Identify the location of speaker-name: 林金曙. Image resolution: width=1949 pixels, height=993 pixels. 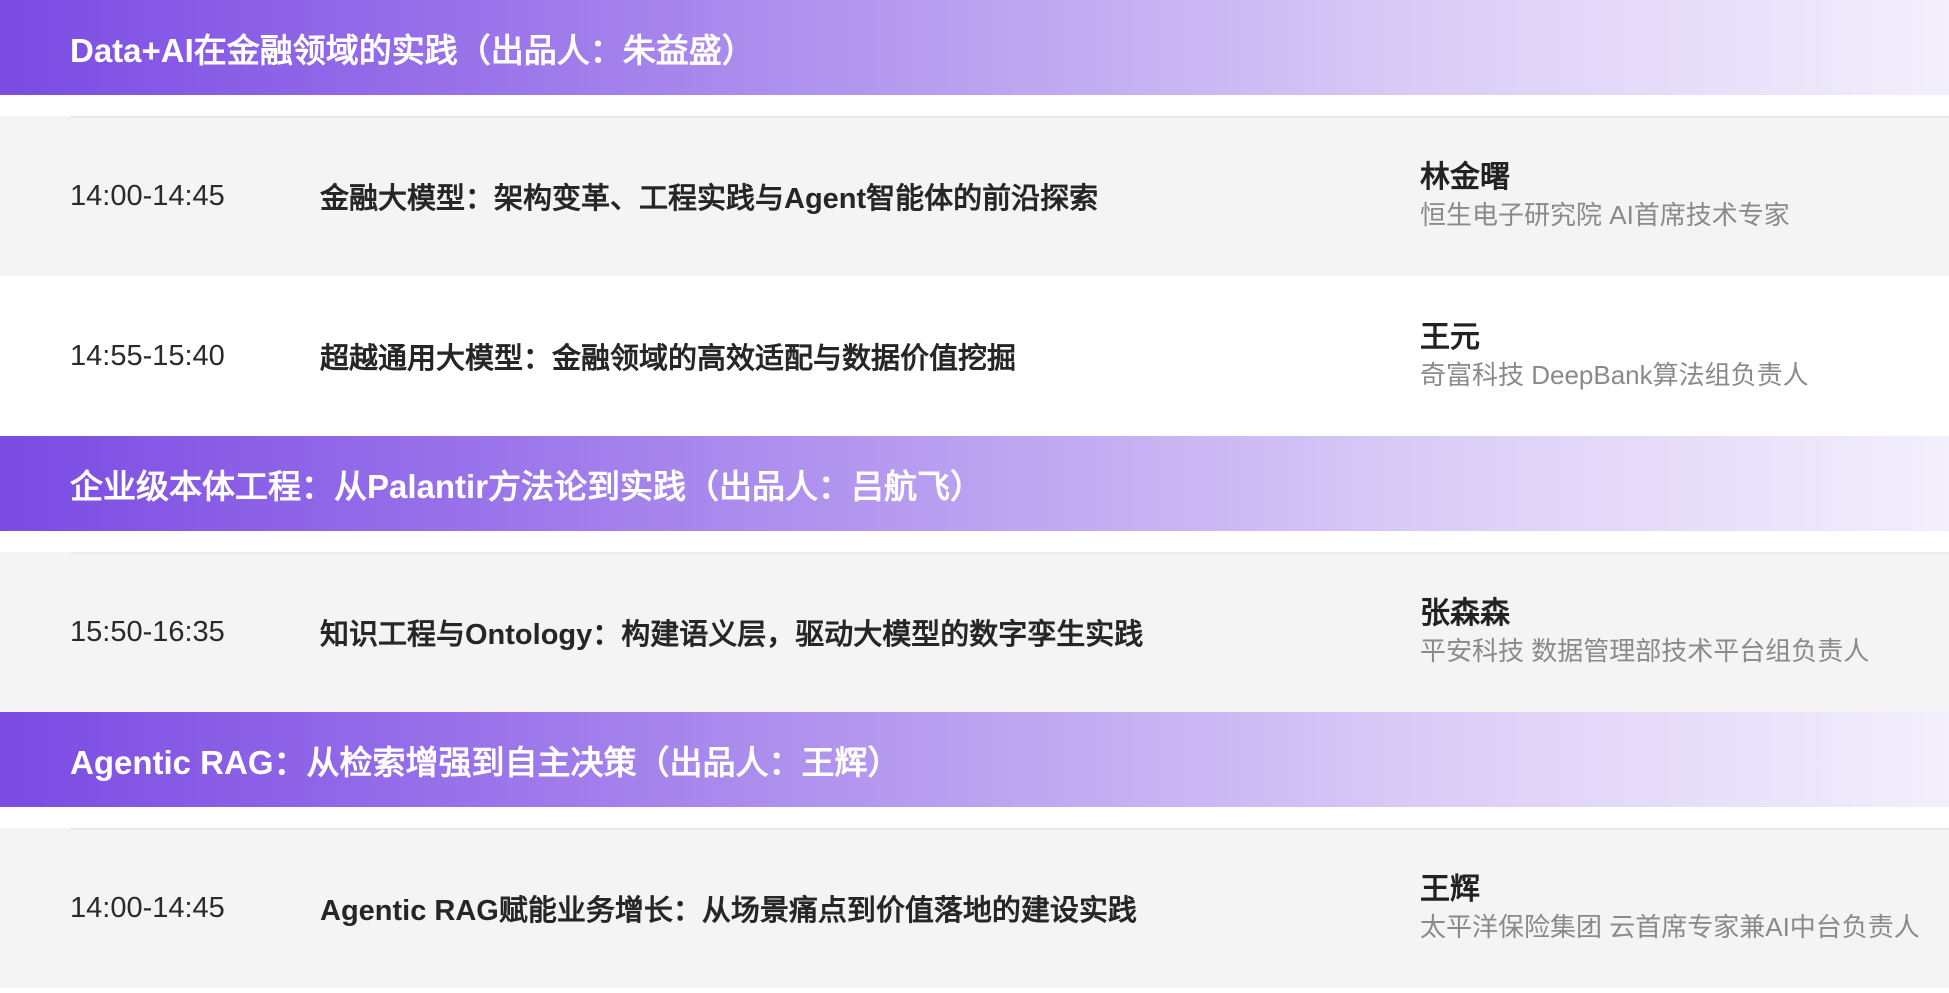
(1465, 177).